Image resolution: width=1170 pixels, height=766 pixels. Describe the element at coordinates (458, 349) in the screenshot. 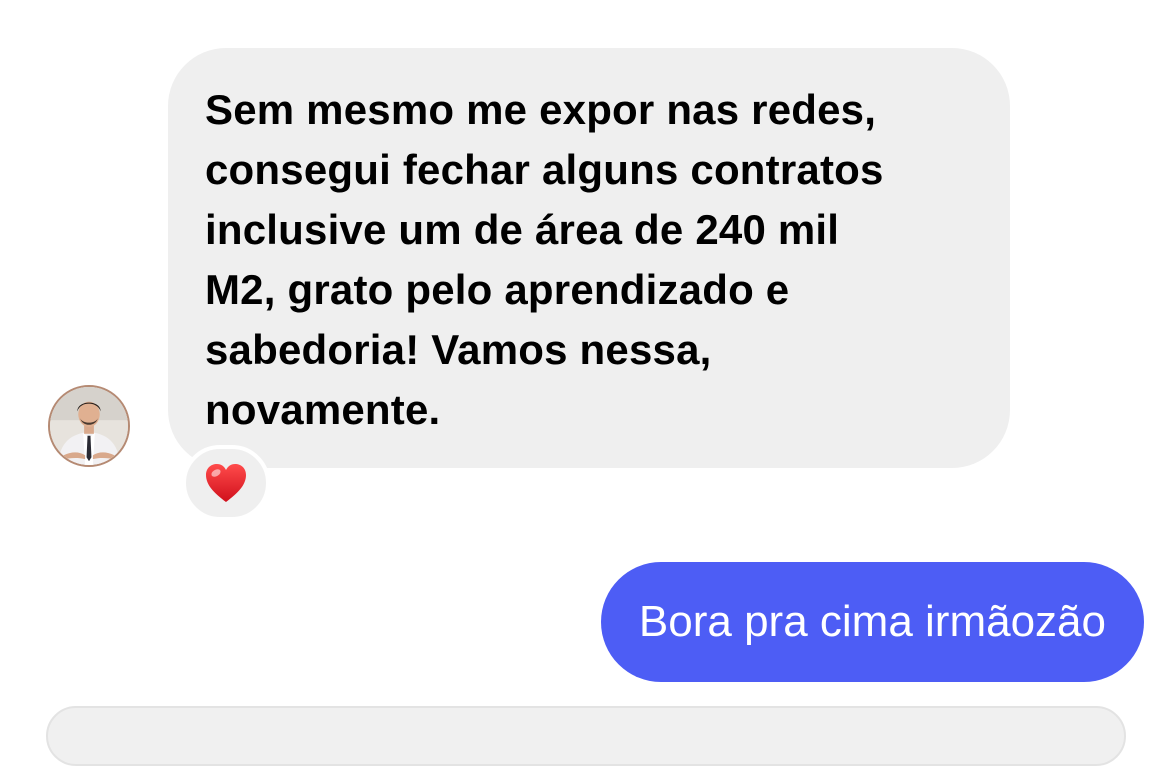

I see `message-line: sabedoria! Vamos nessa,` at that location.